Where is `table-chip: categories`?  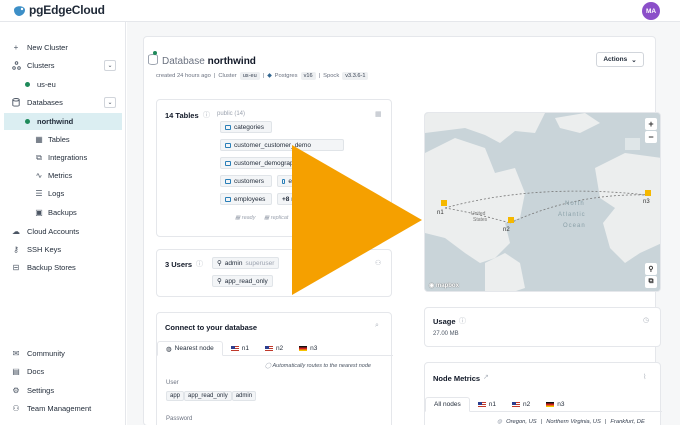 table-chip: categories is located at coordinates (246, 127).